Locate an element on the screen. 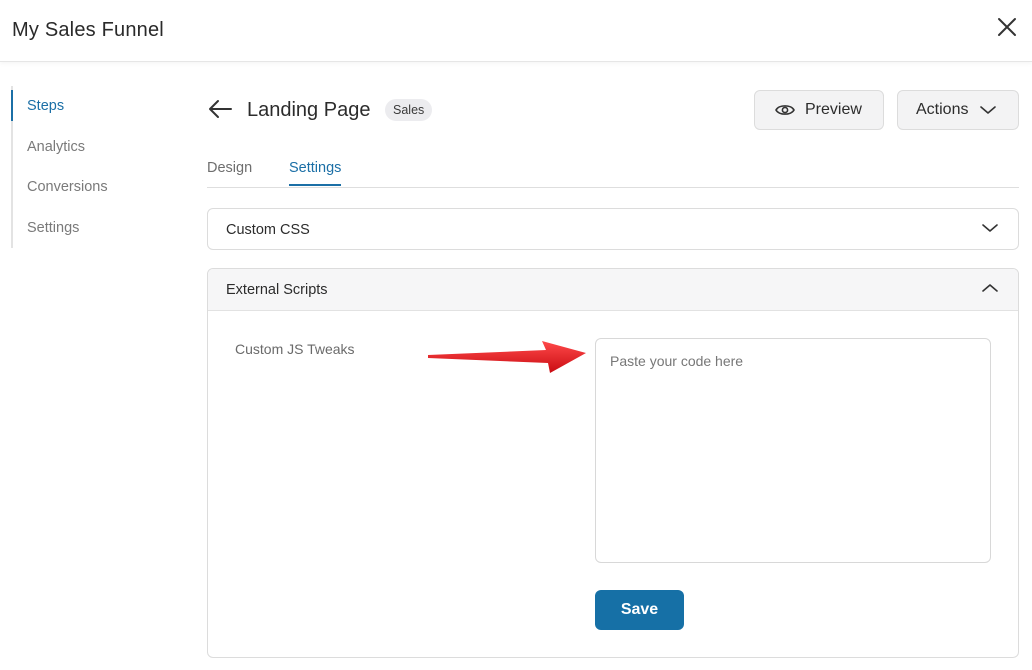 Image resolution: width=1032 pixels, height=670 pixels. external-scripts-header: External Scripts is located at coordinates (613, 290).